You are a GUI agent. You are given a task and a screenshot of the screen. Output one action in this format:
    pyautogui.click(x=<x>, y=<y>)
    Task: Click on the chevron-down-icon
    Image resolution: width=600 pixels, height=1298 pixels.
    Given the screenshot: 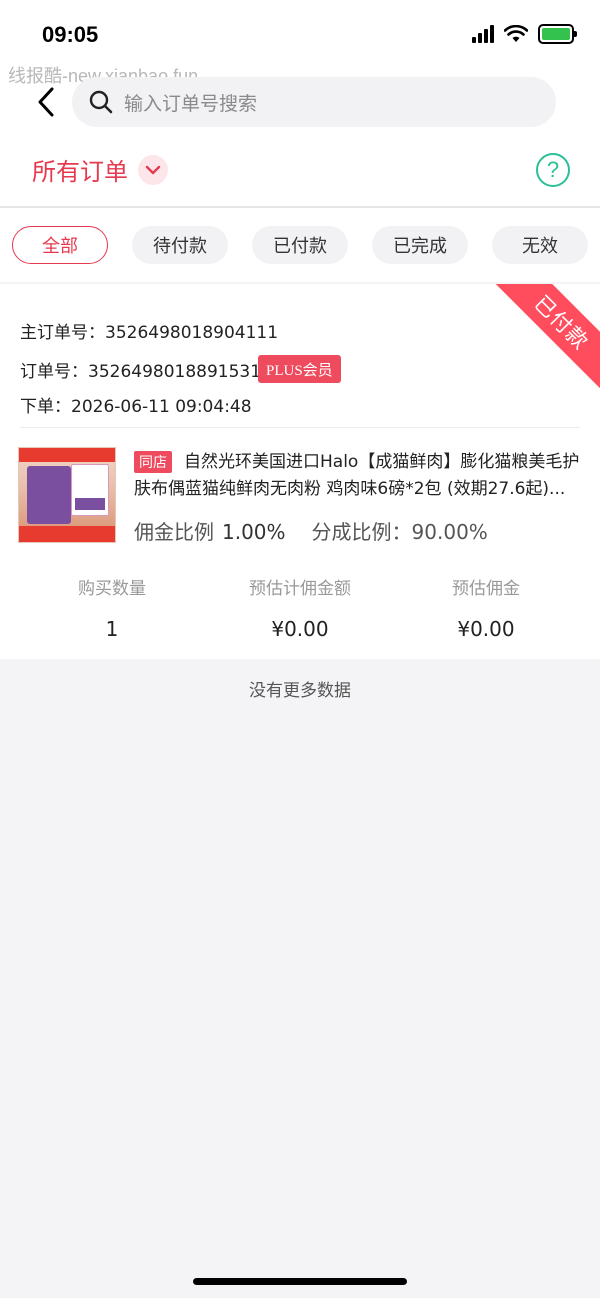 What is the action you would take?
    pyautogui.click(x=153, y=169)
    